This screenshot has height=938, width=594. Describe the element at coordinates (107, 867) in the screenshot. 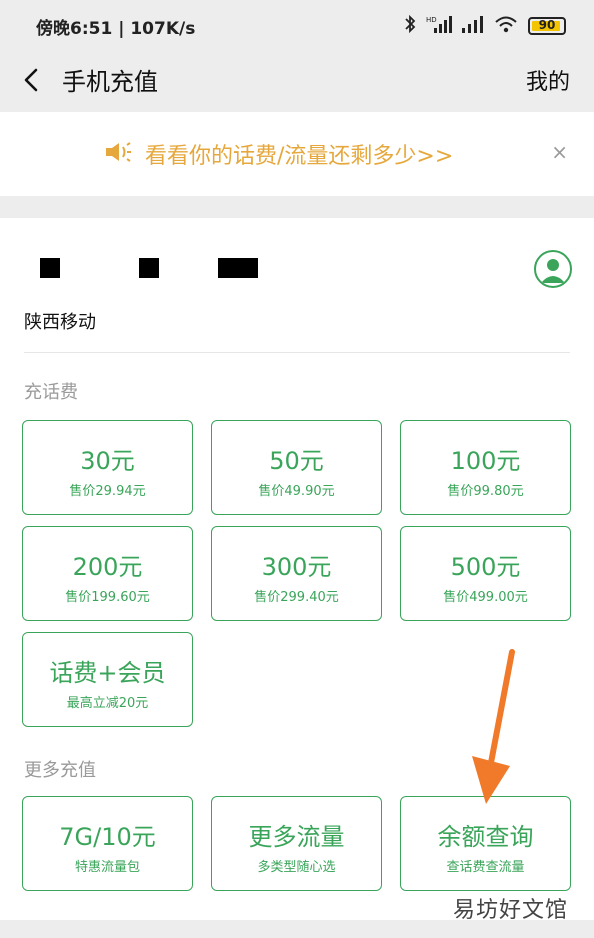

I see `option-subtitle: 特惠流量包` at that location.